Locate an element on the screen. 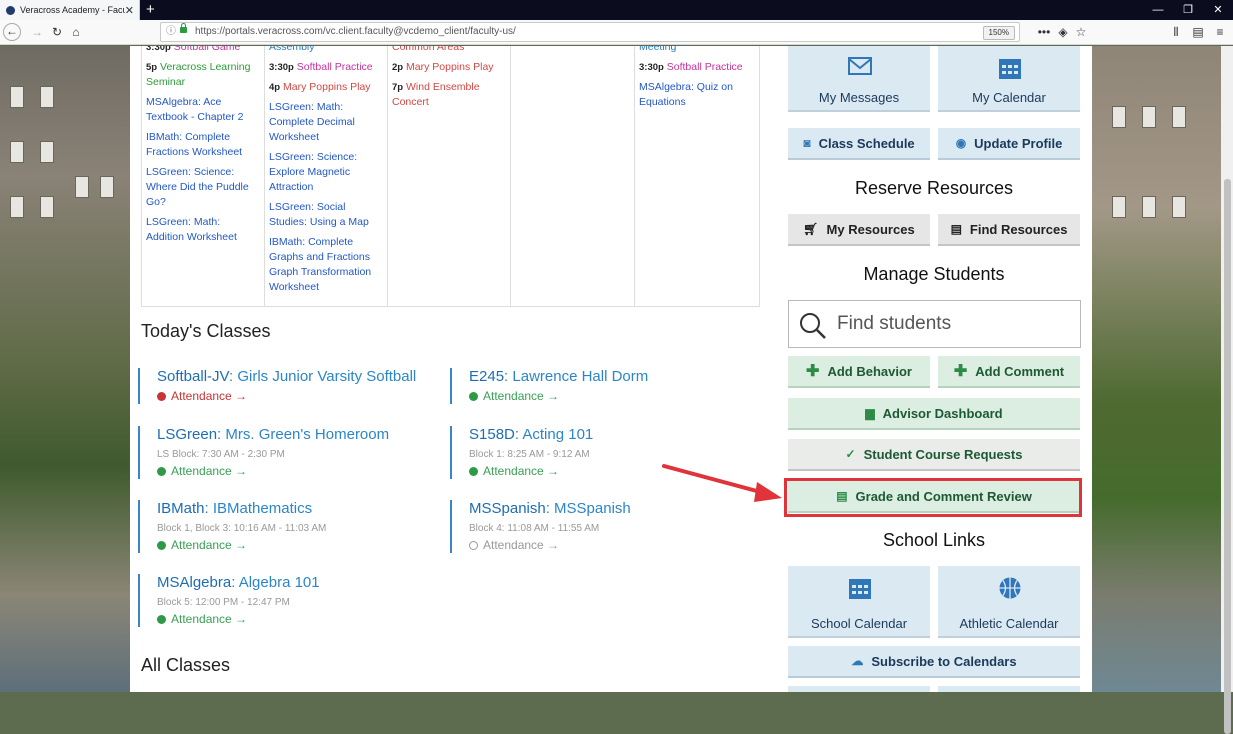  event-title: Common Areas is located at coordinates (428, 49).